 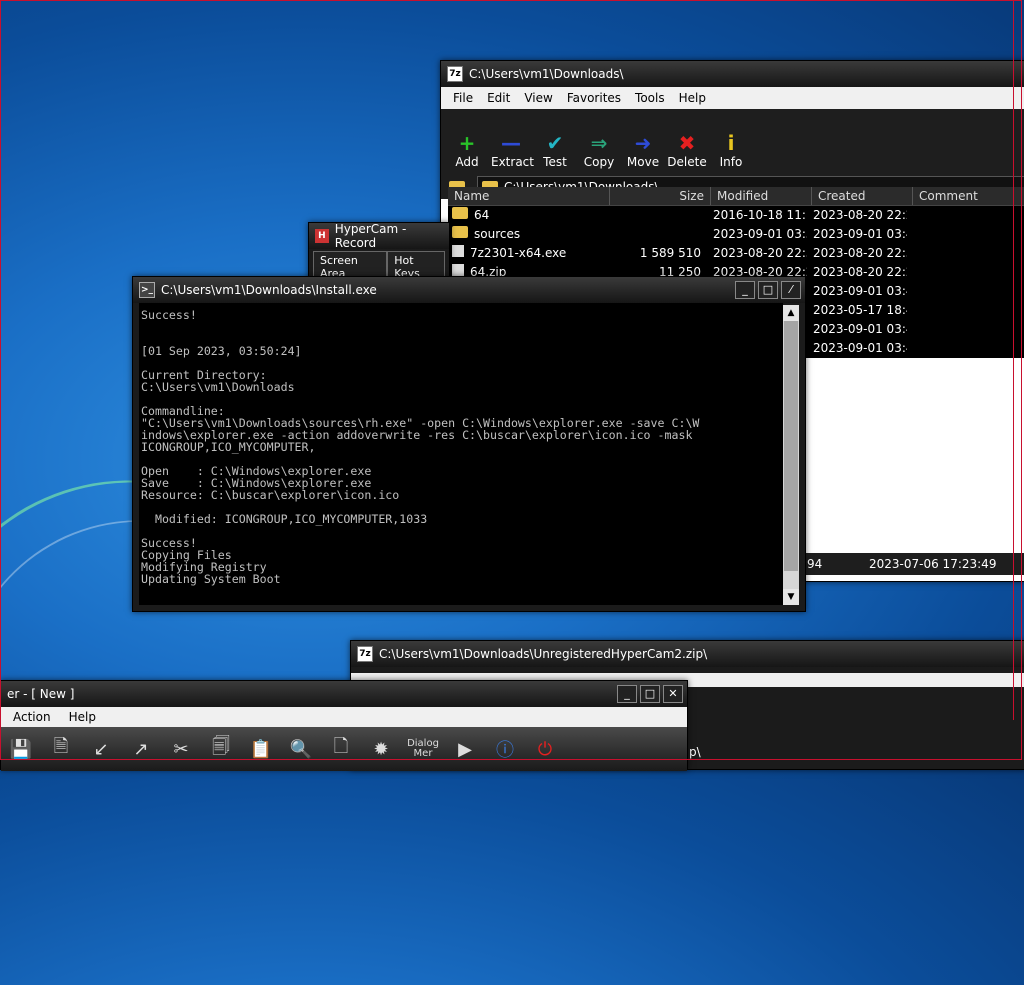 What do you see at coordinates (460, 213) in the screenshot?
I see `folder-icon` at bounding box center [460, 213].